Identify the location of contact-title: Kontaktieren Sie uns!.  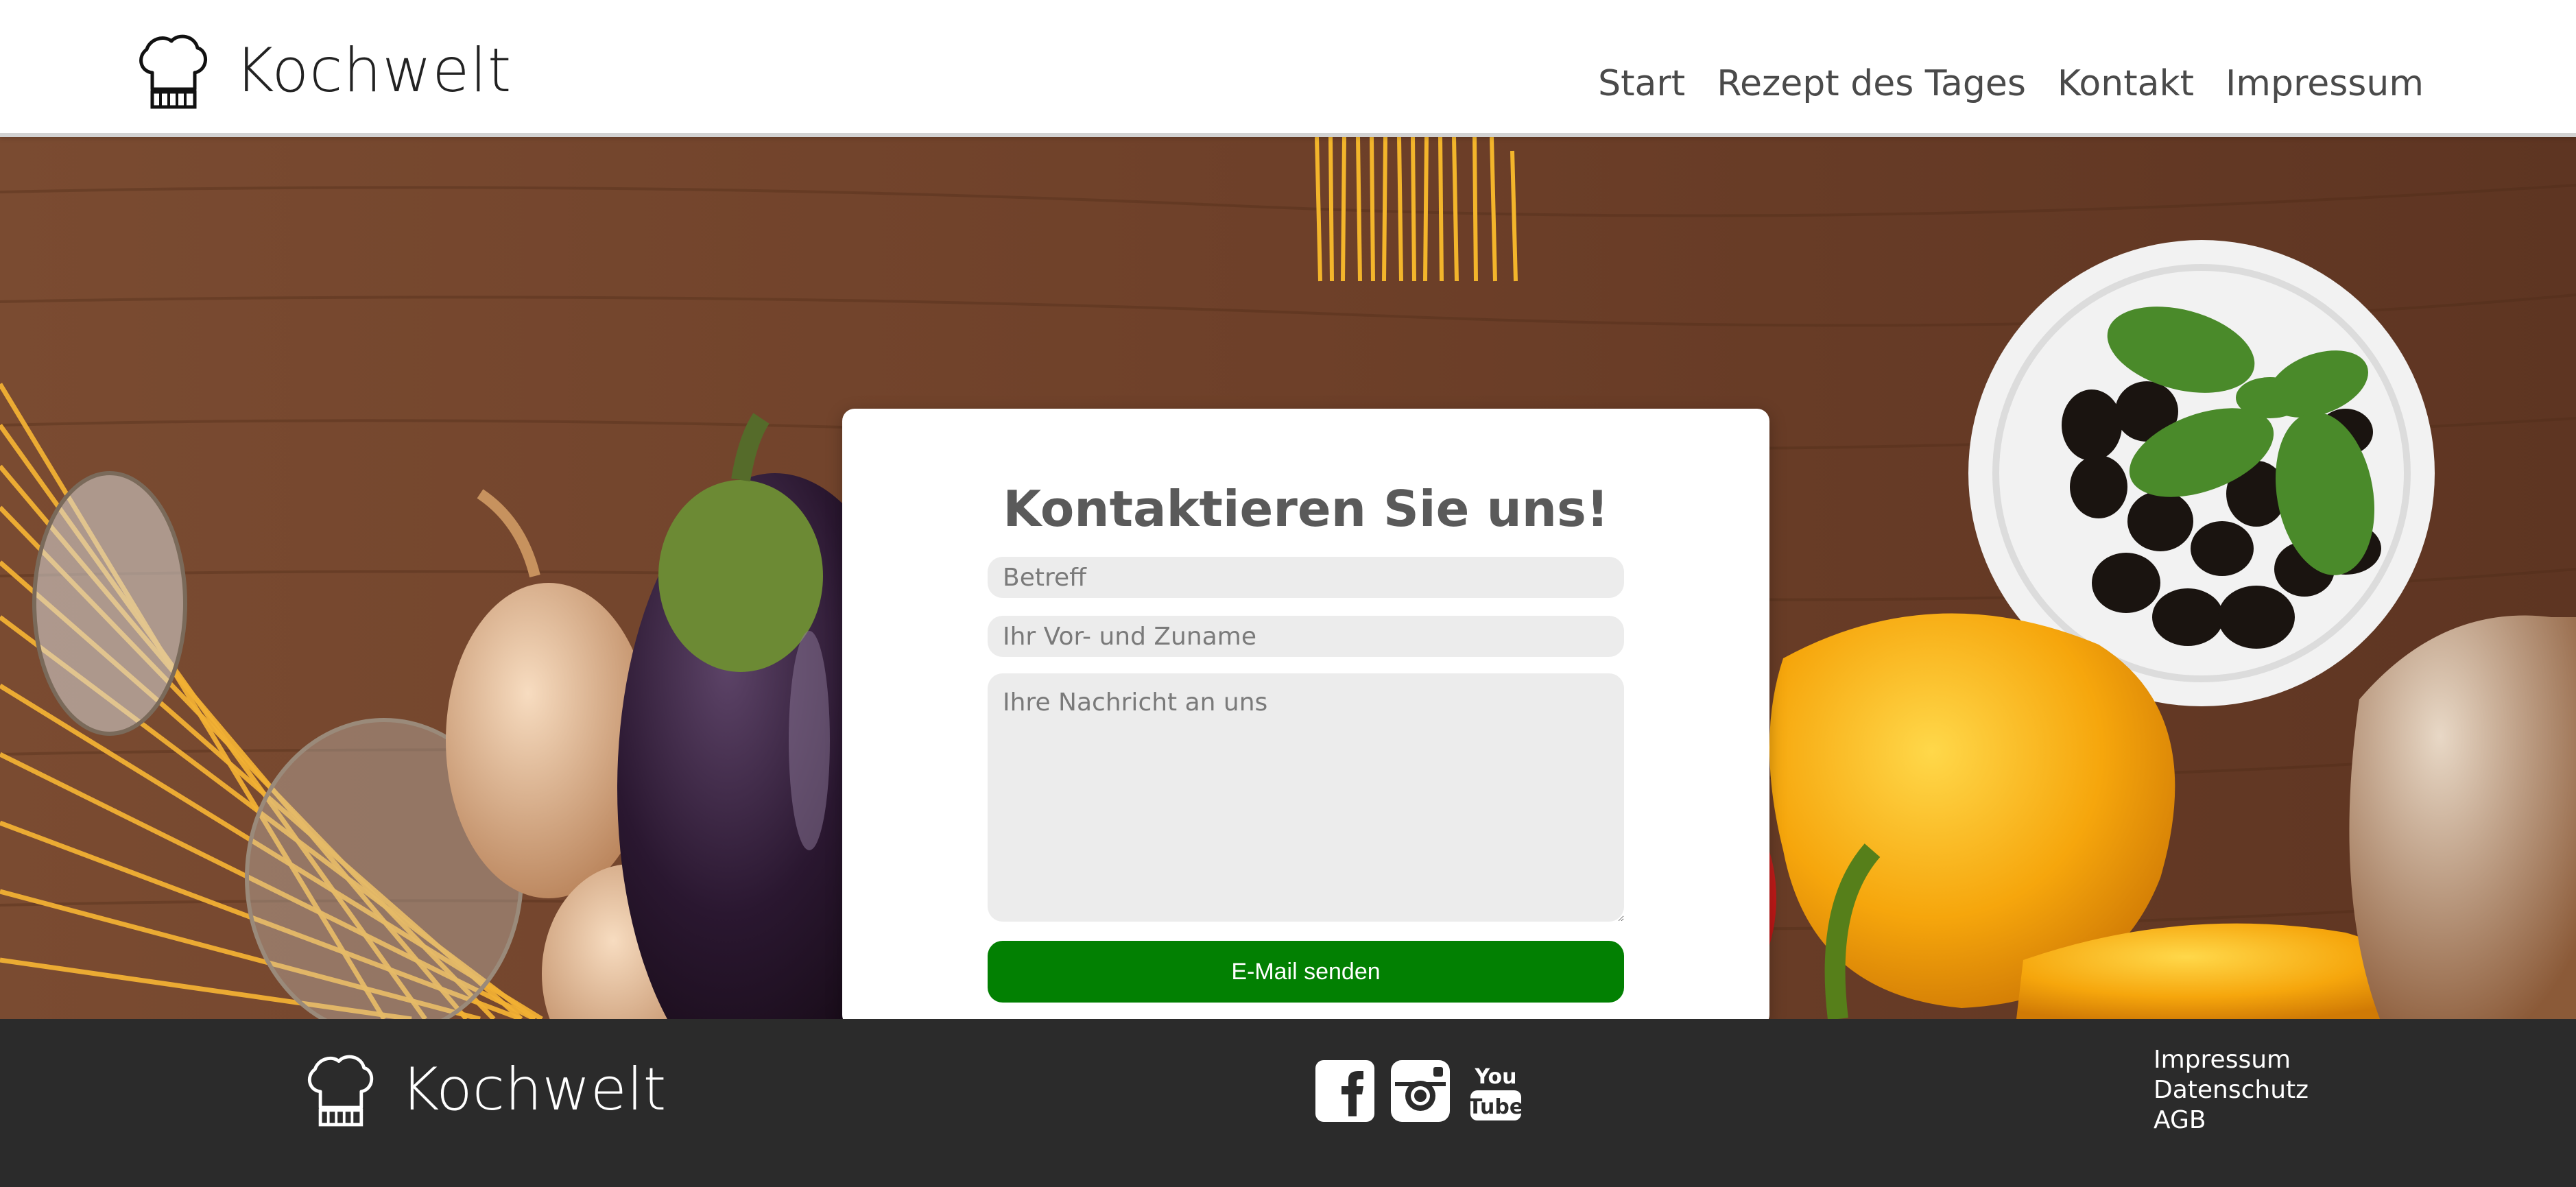
(1306, 509).